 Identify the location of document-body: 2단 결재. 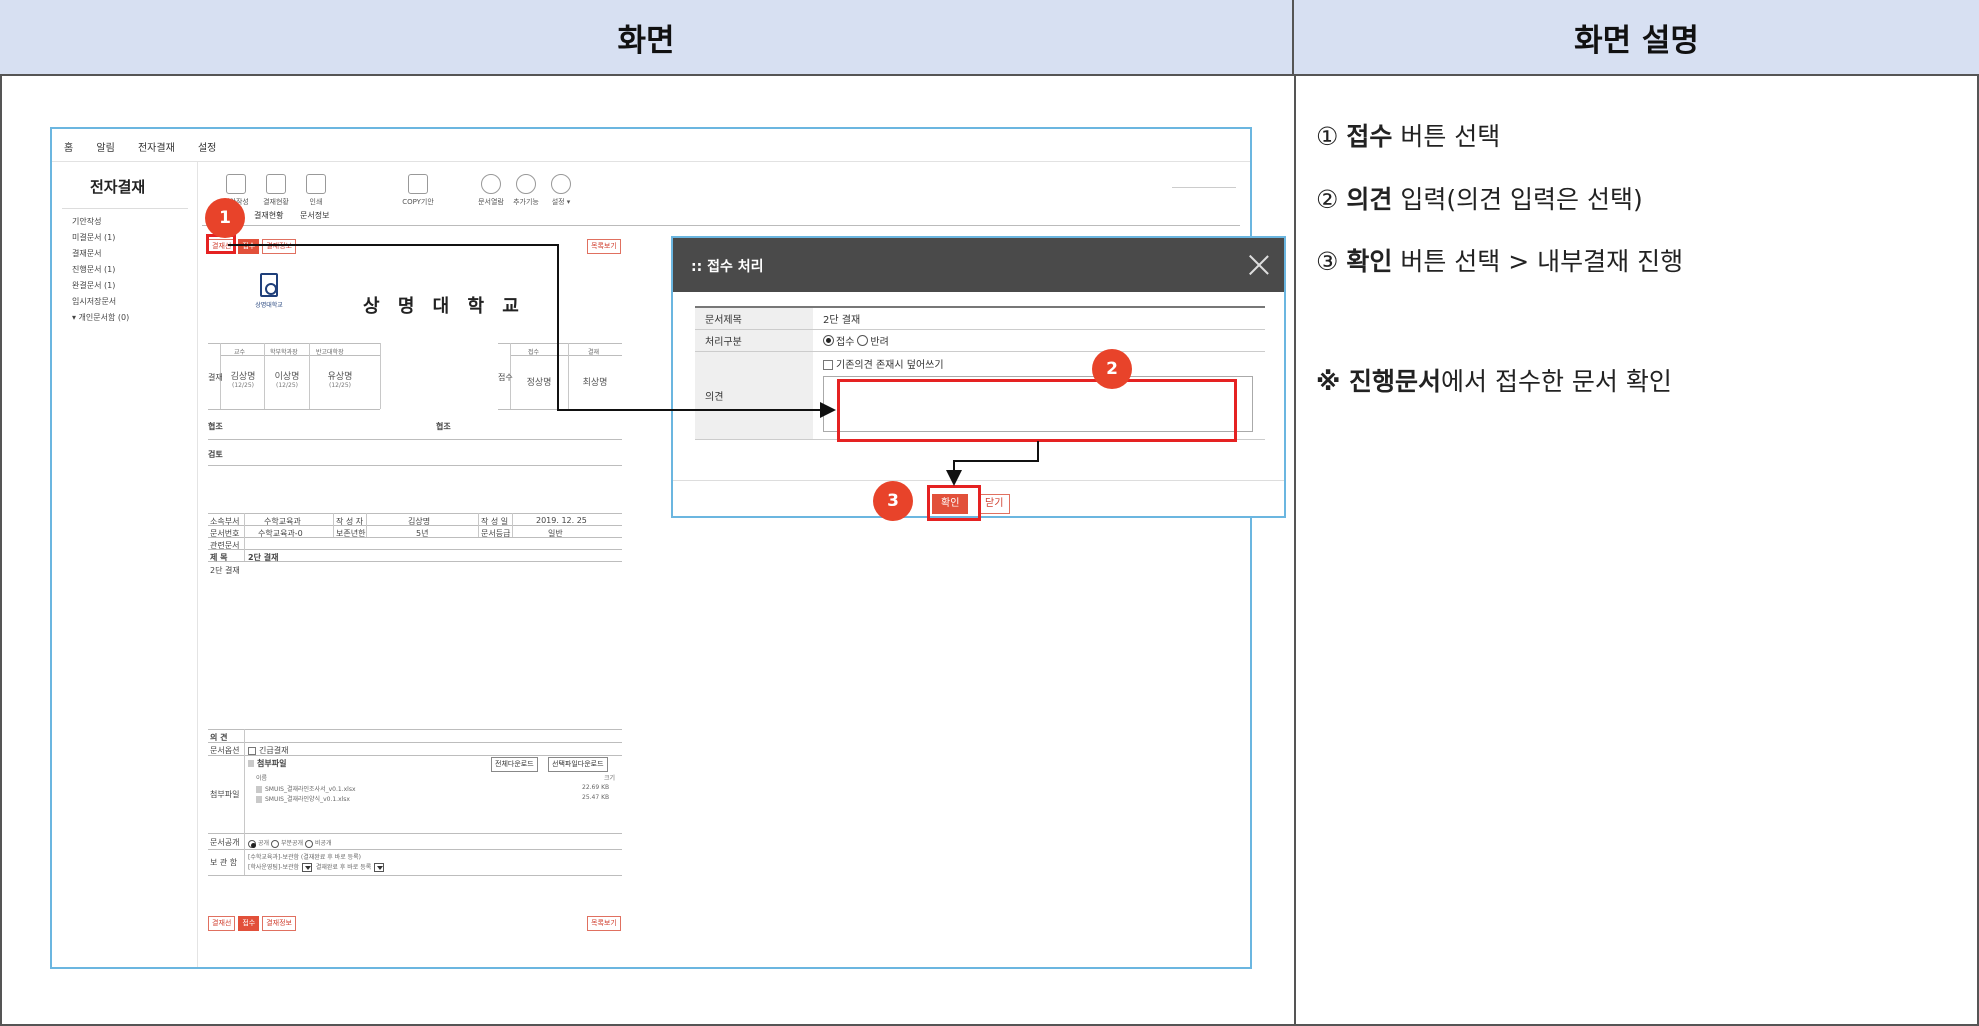
(225, 570).